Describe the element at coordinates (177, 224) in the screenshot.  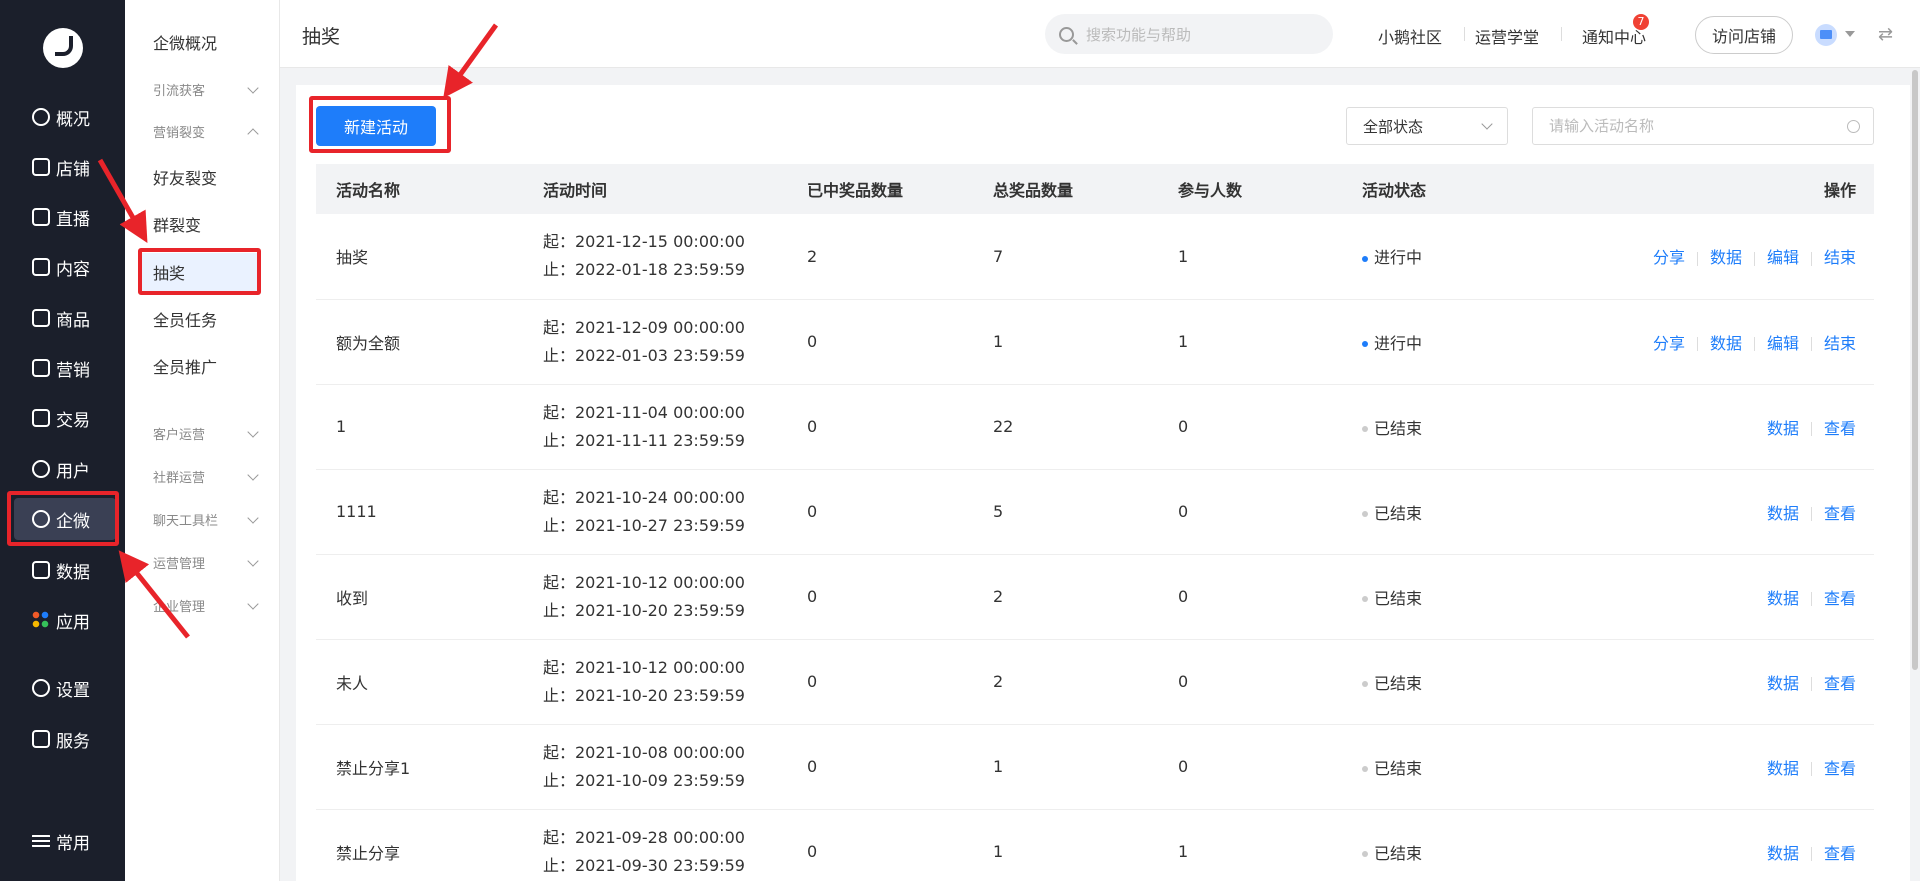
I see `subnav-item-group-fission: 群裂变` at that location.